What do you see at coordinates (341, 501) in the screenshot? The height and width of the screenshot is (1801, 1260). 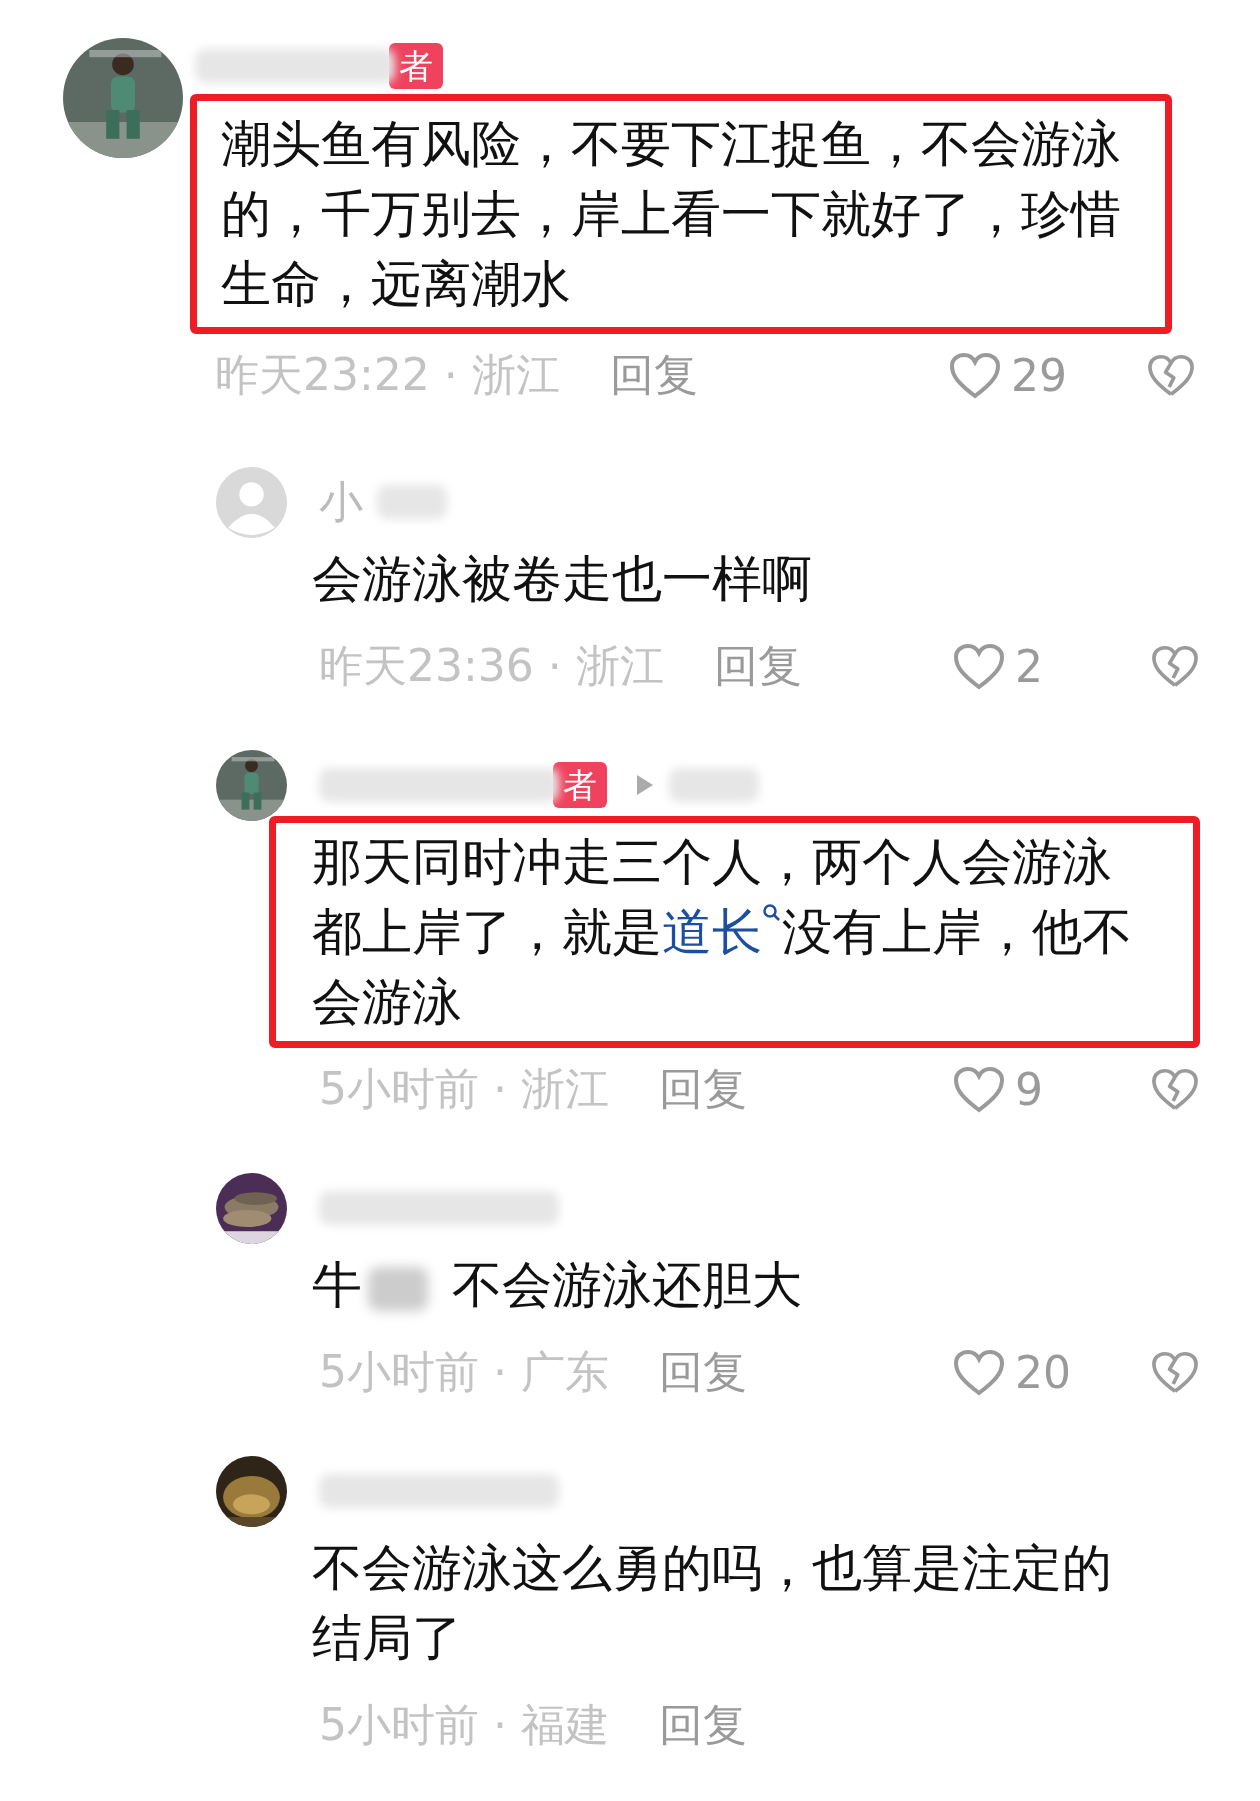 I see `username: 小` at bounding box center [341, 501].